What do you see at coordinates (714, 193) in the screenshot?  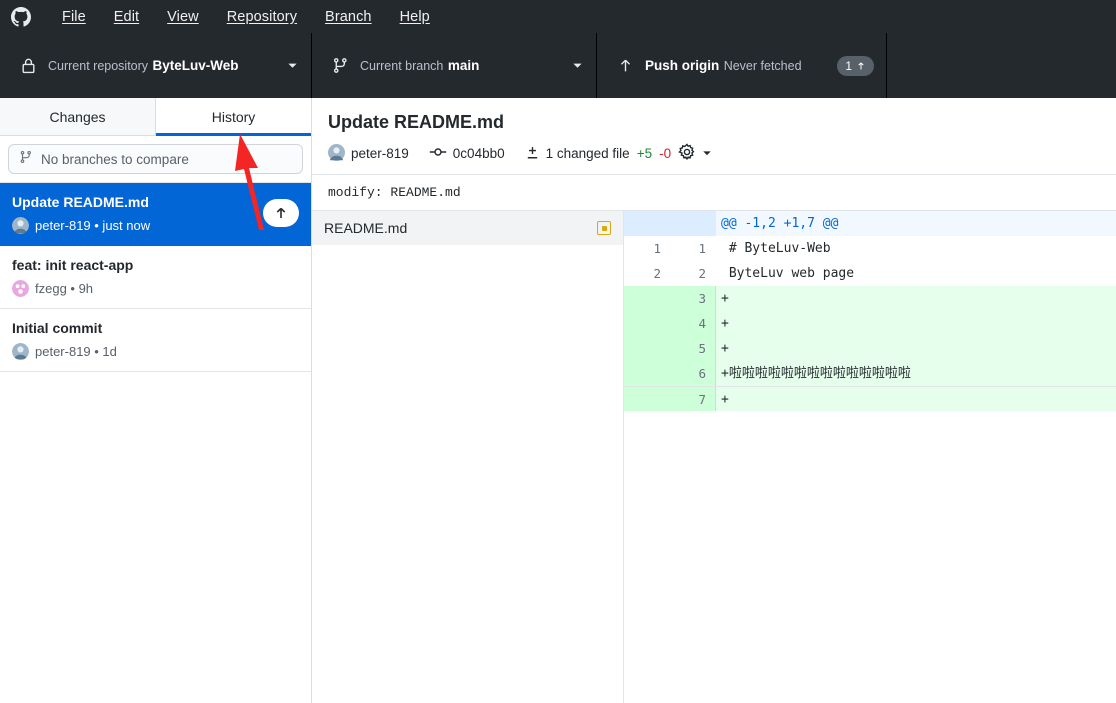 I see `commit-summary: modify: README.md` at bounding box center [714, 193].